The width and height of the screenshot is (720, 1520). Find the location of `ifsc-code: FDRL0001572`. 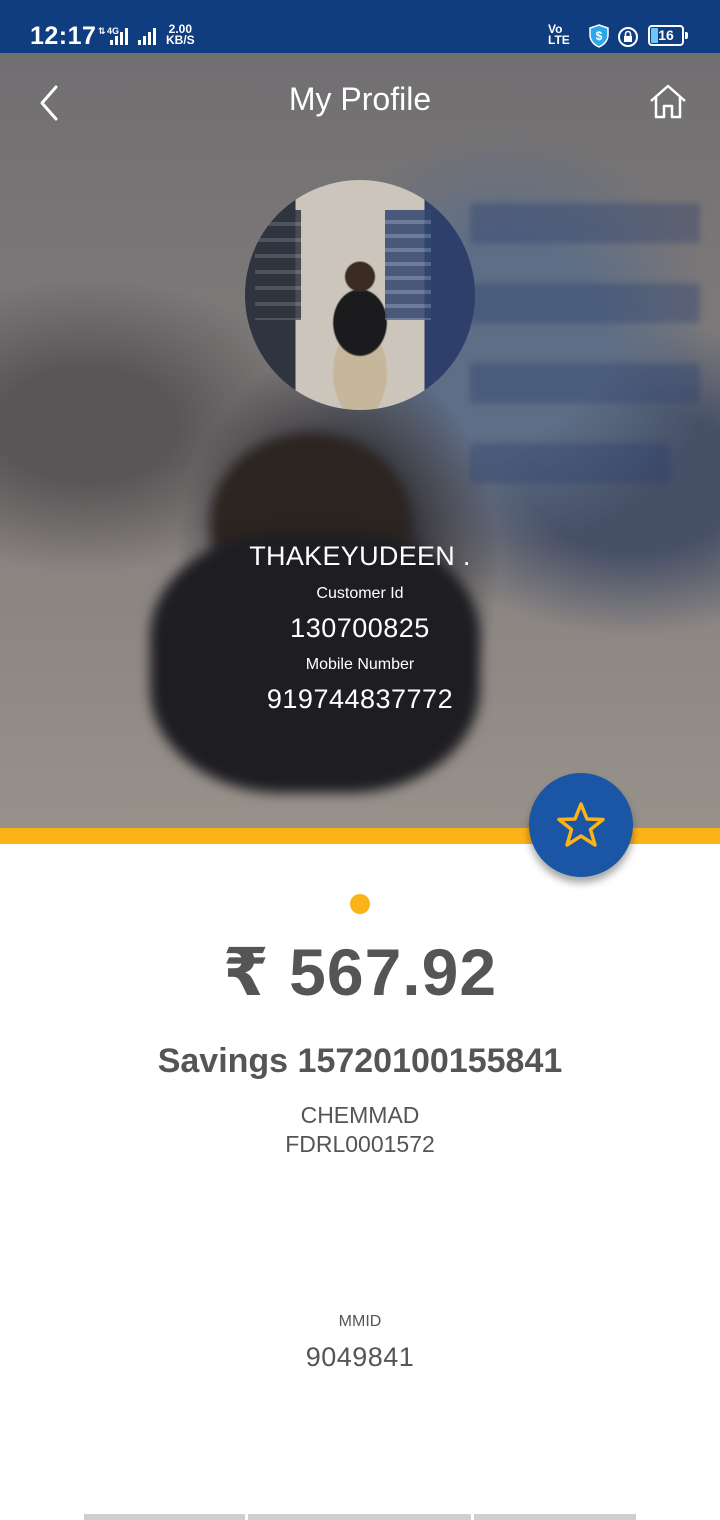

ifsc-code: FDRL0001572 is located at coordinates (360, 1144).